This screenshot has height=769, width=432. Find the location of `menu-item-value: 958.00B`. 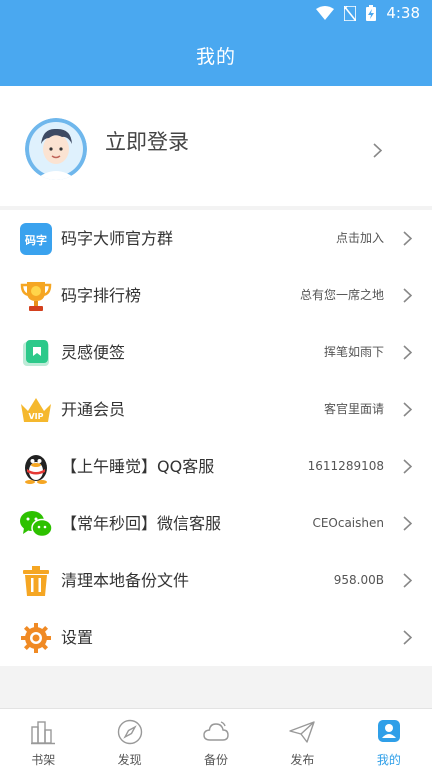

menu-item-value: 958.00B is located at coordinates (358, 580).